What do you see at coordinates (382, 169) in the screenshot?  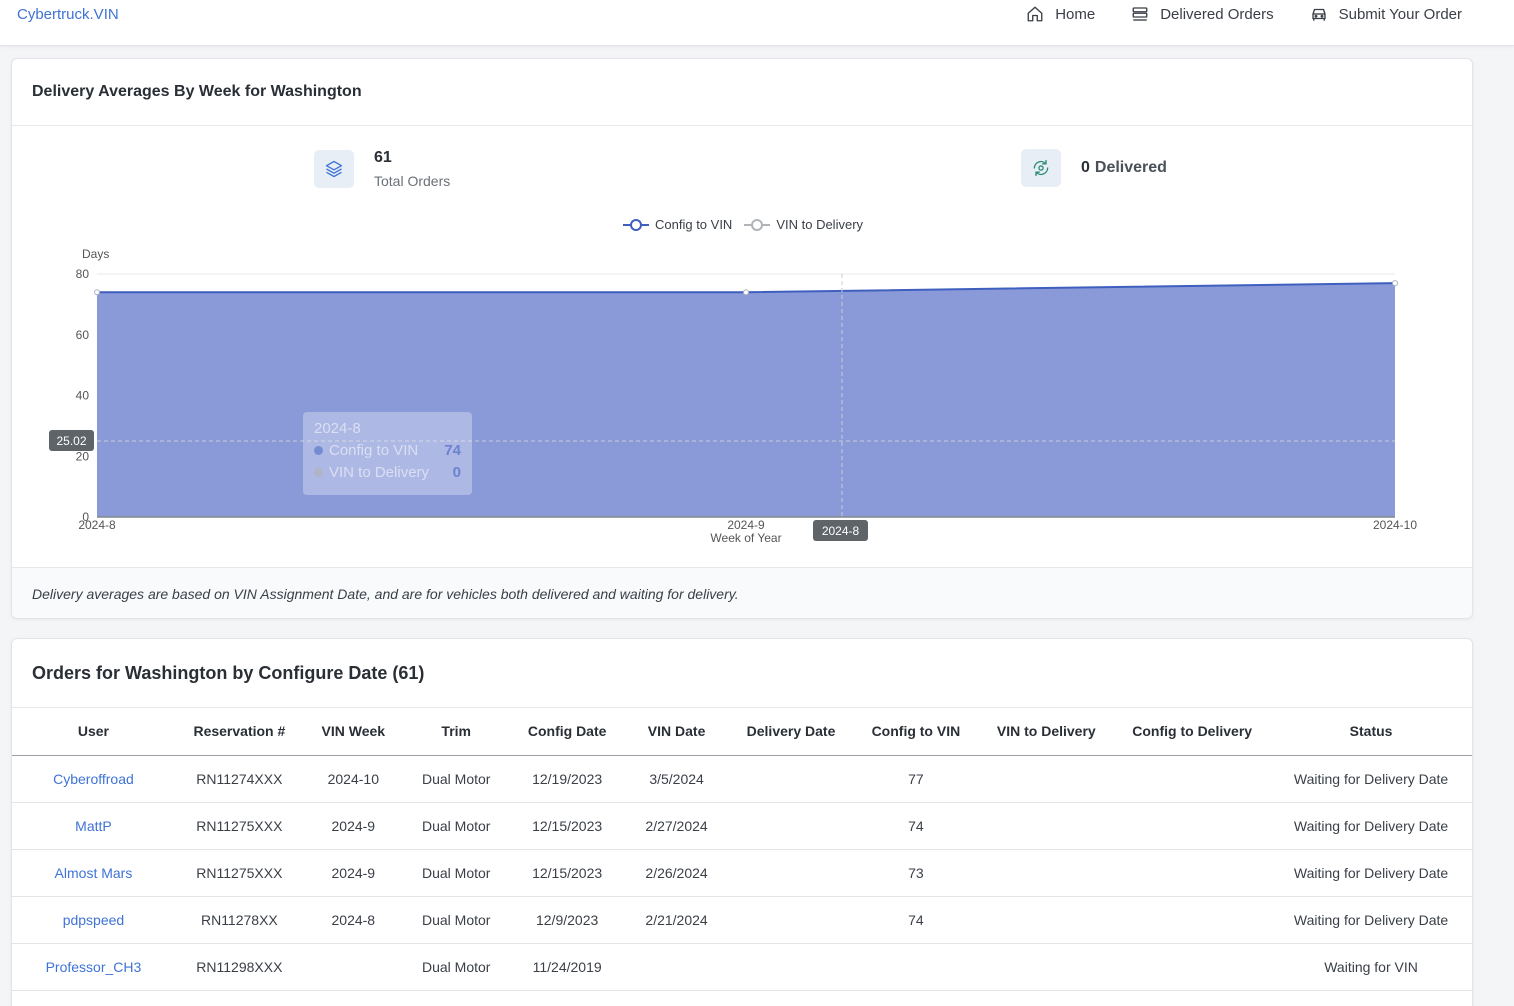 I see `total-orders-stat: 61 Total Orders` at bounding box center [382, 169].